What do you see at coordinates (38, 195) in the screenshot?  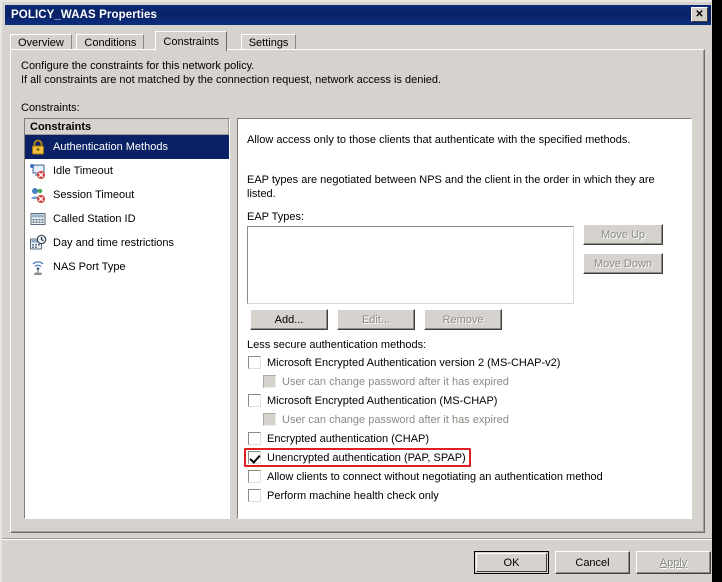 I see `session-timeout-icon` at bounding box center [38, 195].